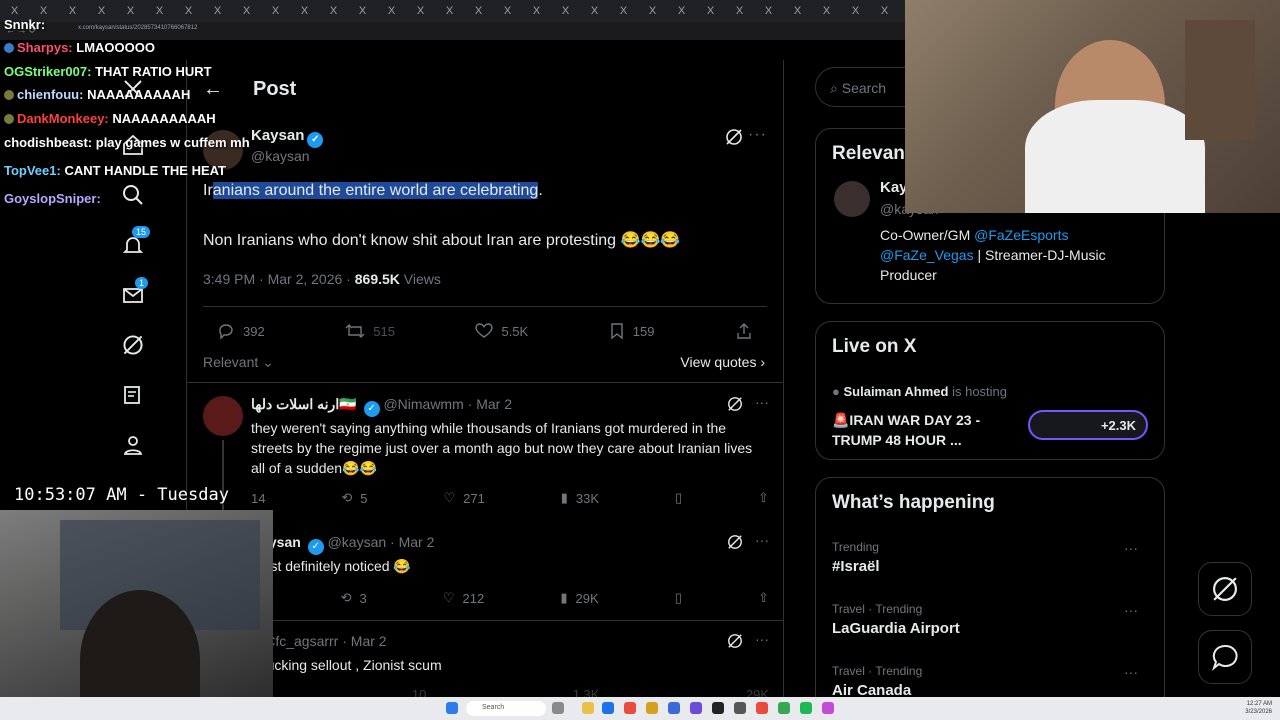 The image size is (1280, 720). What do you see at coordinates (580, 498) in the screenshot?
I see `views-button: ▮ 33K` at bounding box center [580, 498].